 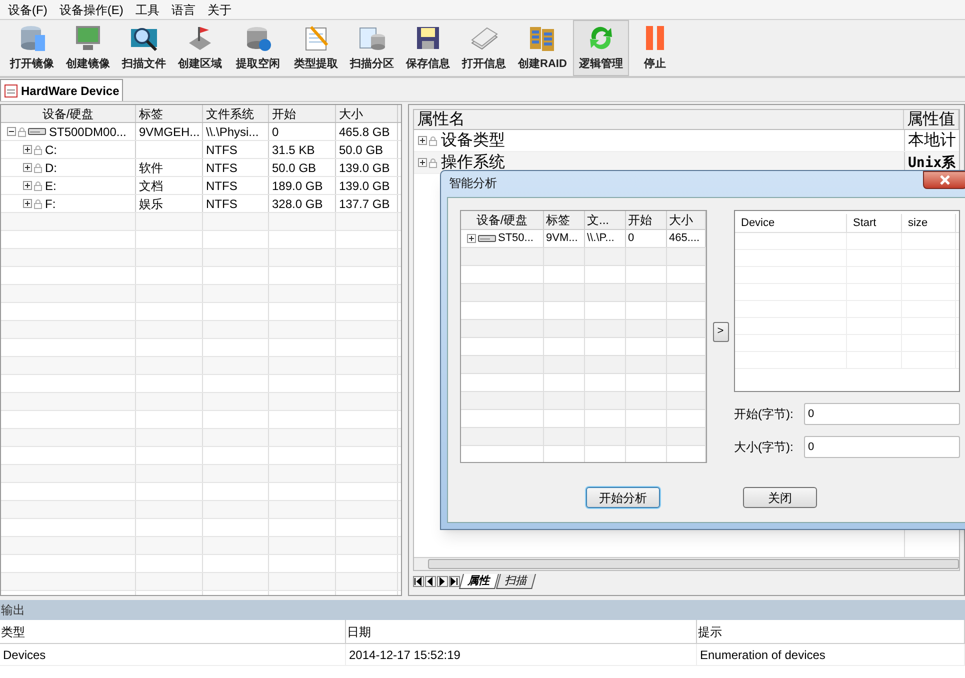 What do you see at coordinates (258, 48) in the screenshot?
I see `toolbar-button: 提取空闲` at bounding box center [258, 48].